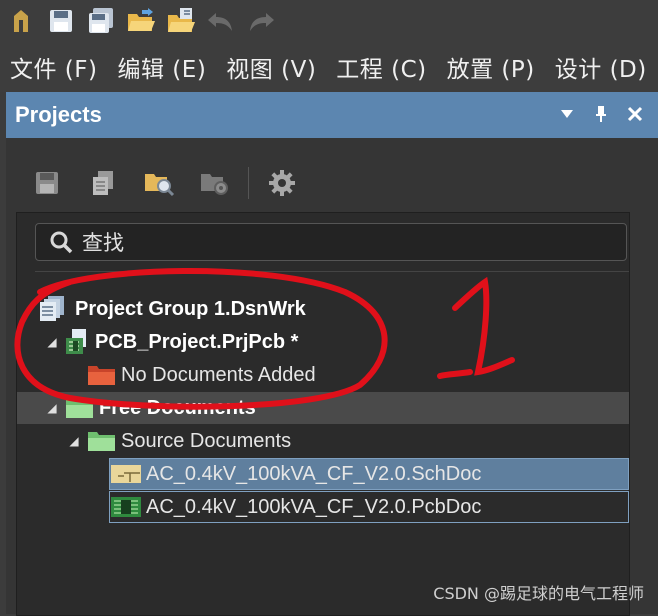 This screenshot has height=616, width=658. Describe the element at coordinates (331, 242) in the screenshot. I see `search-box: 查找` at that location.